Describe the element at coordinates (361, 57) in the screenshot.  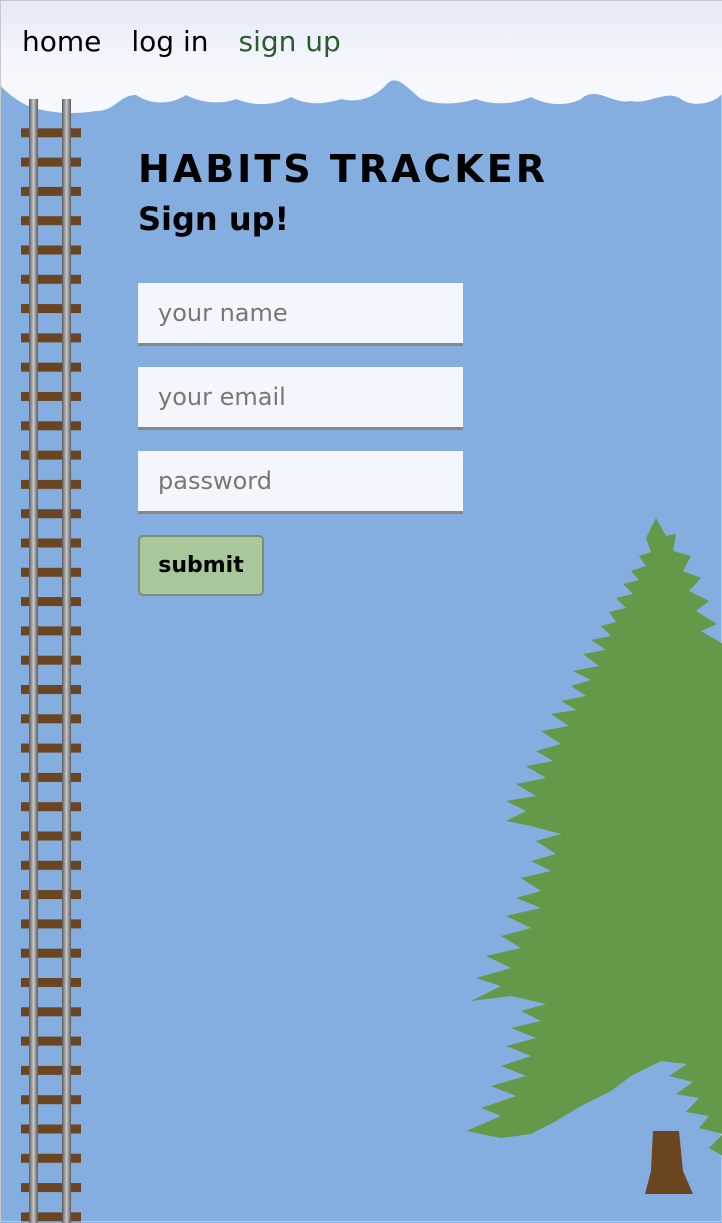
I see `cloud-header-icon` at that location.